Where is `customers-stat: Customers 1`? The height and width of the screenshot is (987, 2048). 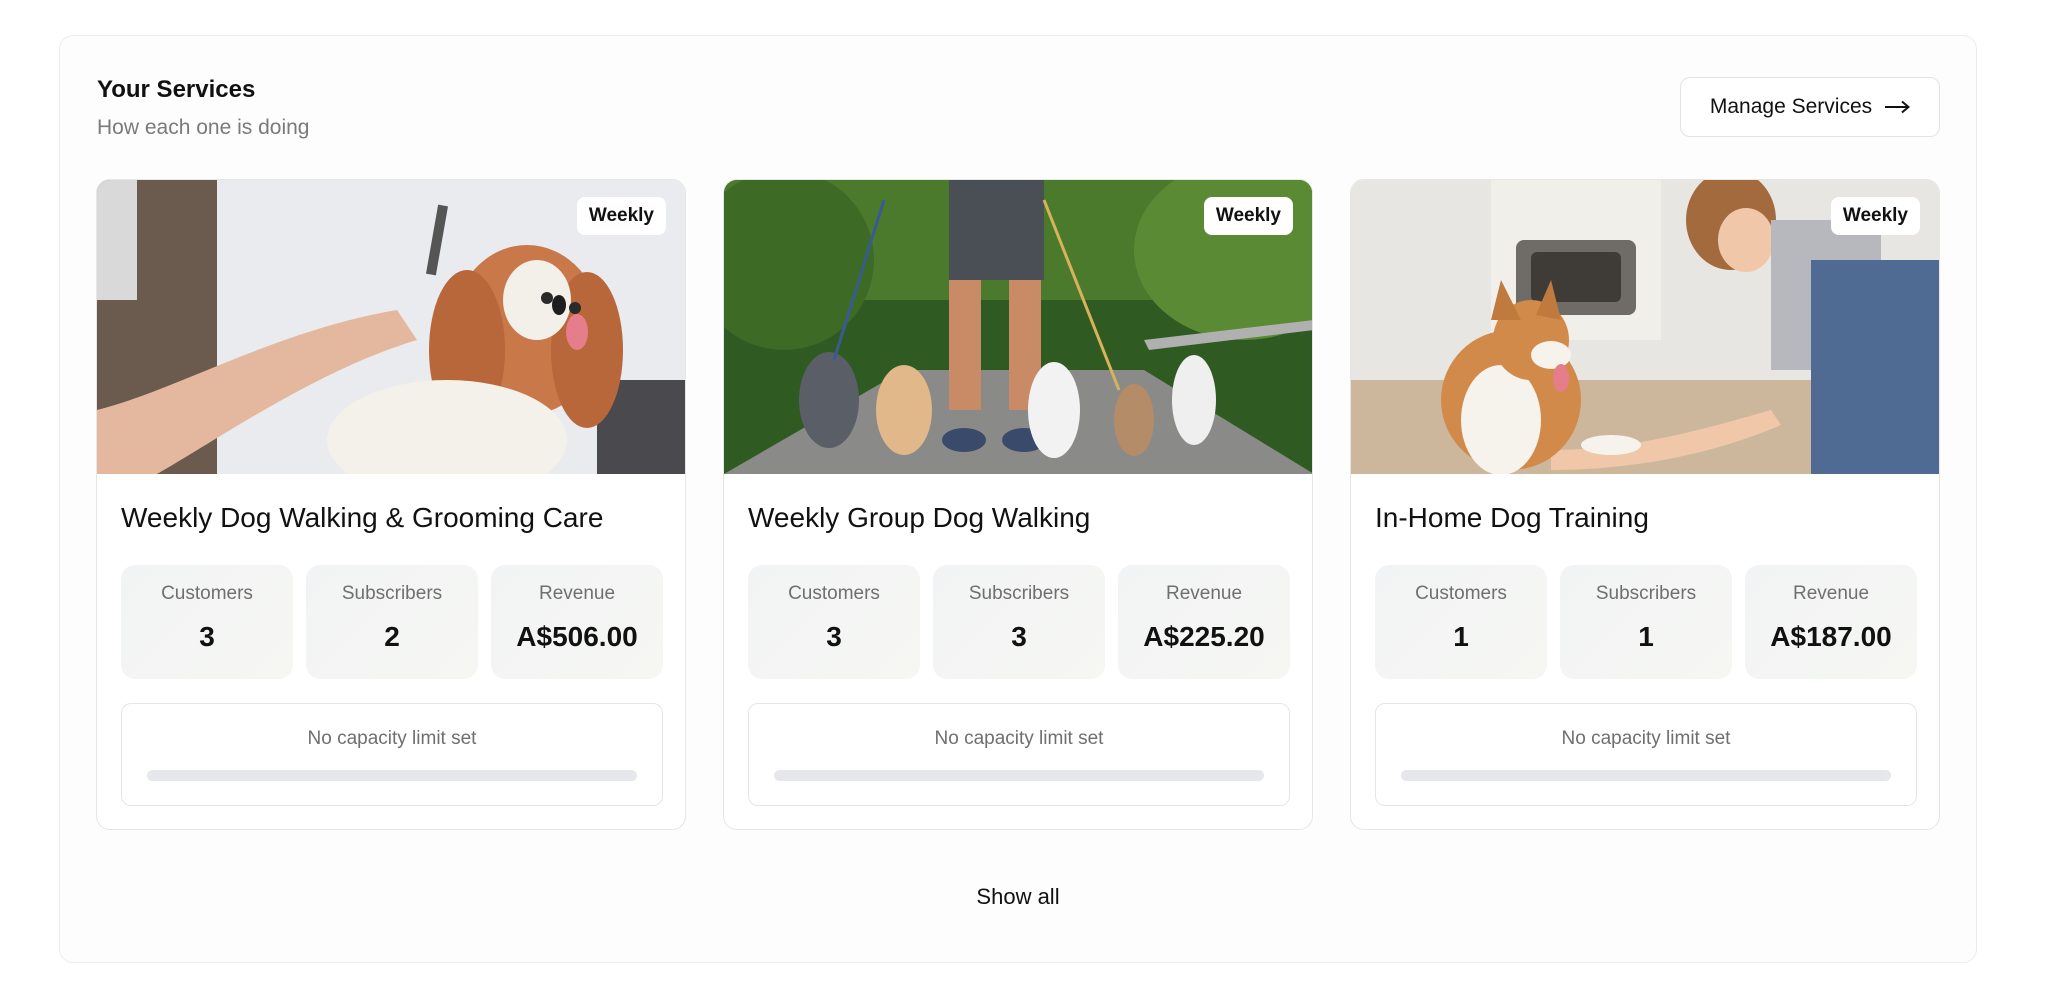 customers-stat: Customers 1 is located at coordinates (1461, 622).